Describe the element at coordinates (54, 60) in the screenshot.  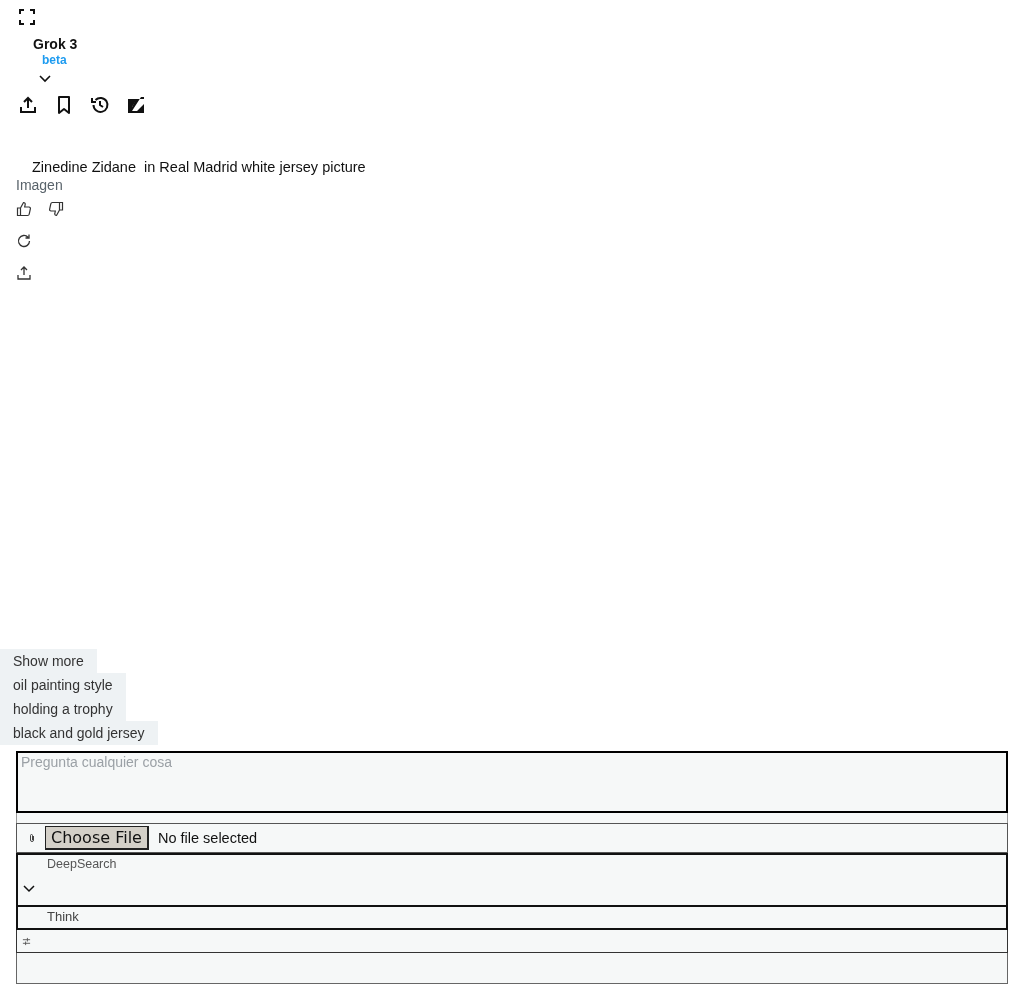
I see `beta-label: beta` at that location.